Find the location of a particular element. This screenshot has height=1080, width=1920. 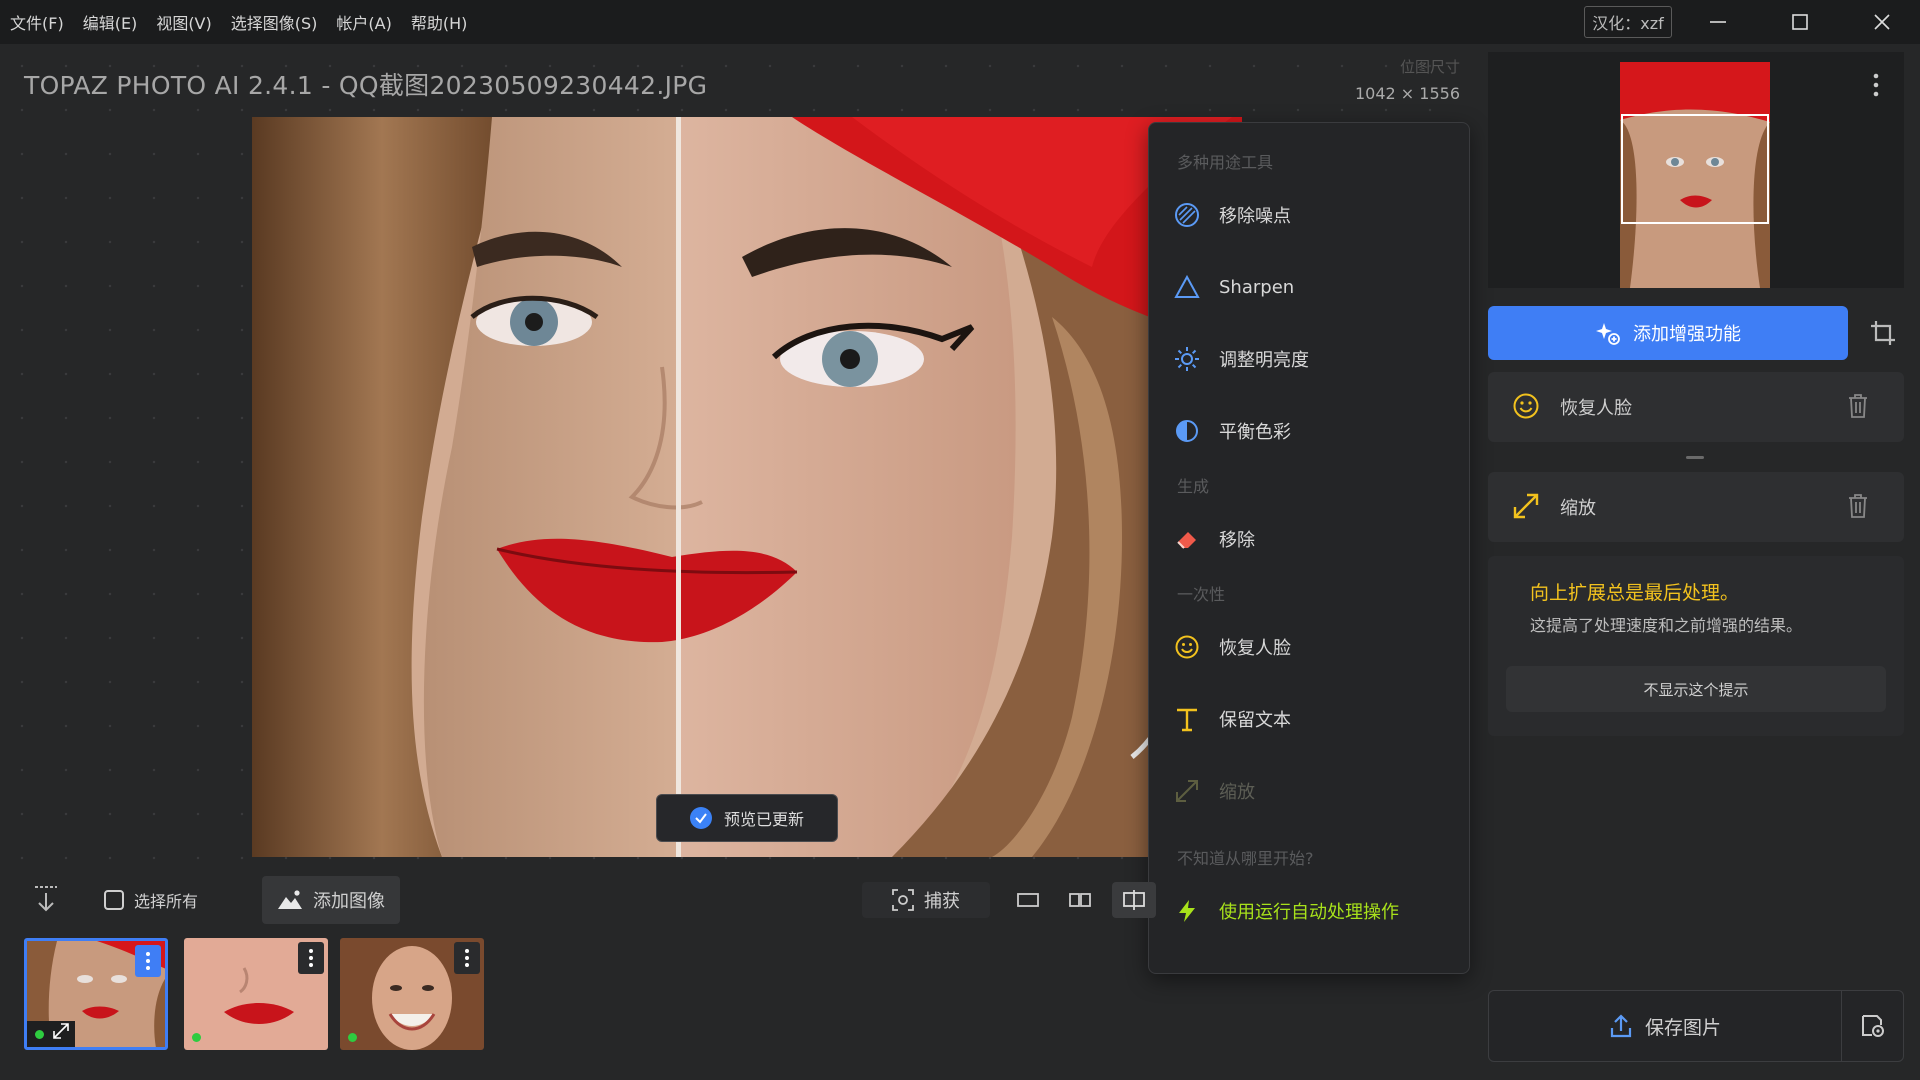

toast-text: 预览已更新 is located at coordinates (763, 819).